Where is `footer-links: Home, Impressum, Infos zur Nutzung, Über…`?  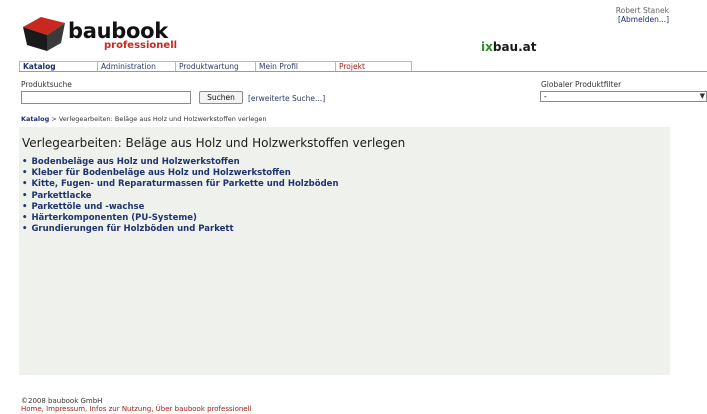 footer-links: Home, Impressum, Infos zur Nutzung, Über… is located at coordinates (136, 409).